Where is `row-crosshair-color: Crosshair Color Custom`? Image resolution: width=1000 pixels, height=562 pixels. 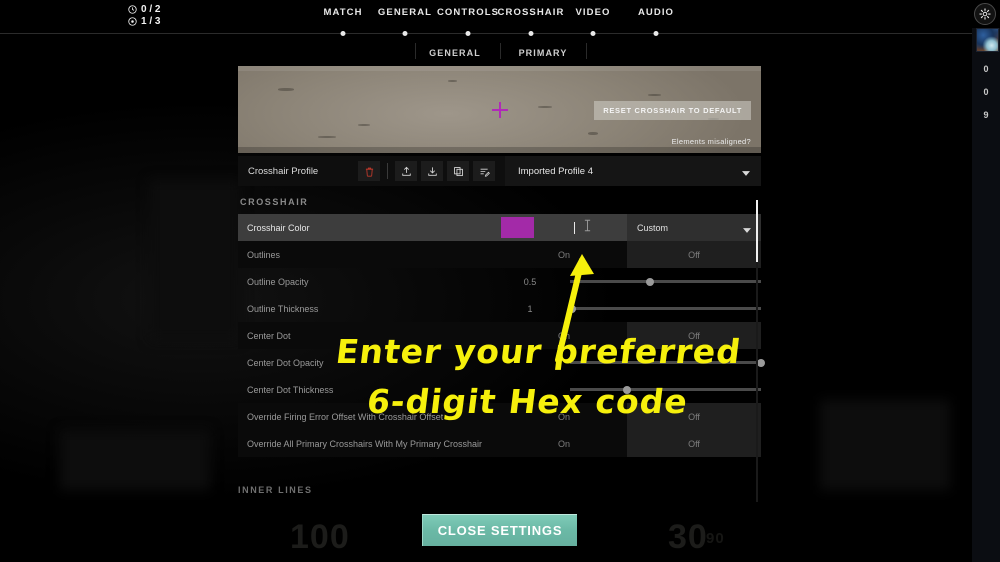
row-crosshair-color: Crosshair Color Custom is located at coordinates (499, 227).